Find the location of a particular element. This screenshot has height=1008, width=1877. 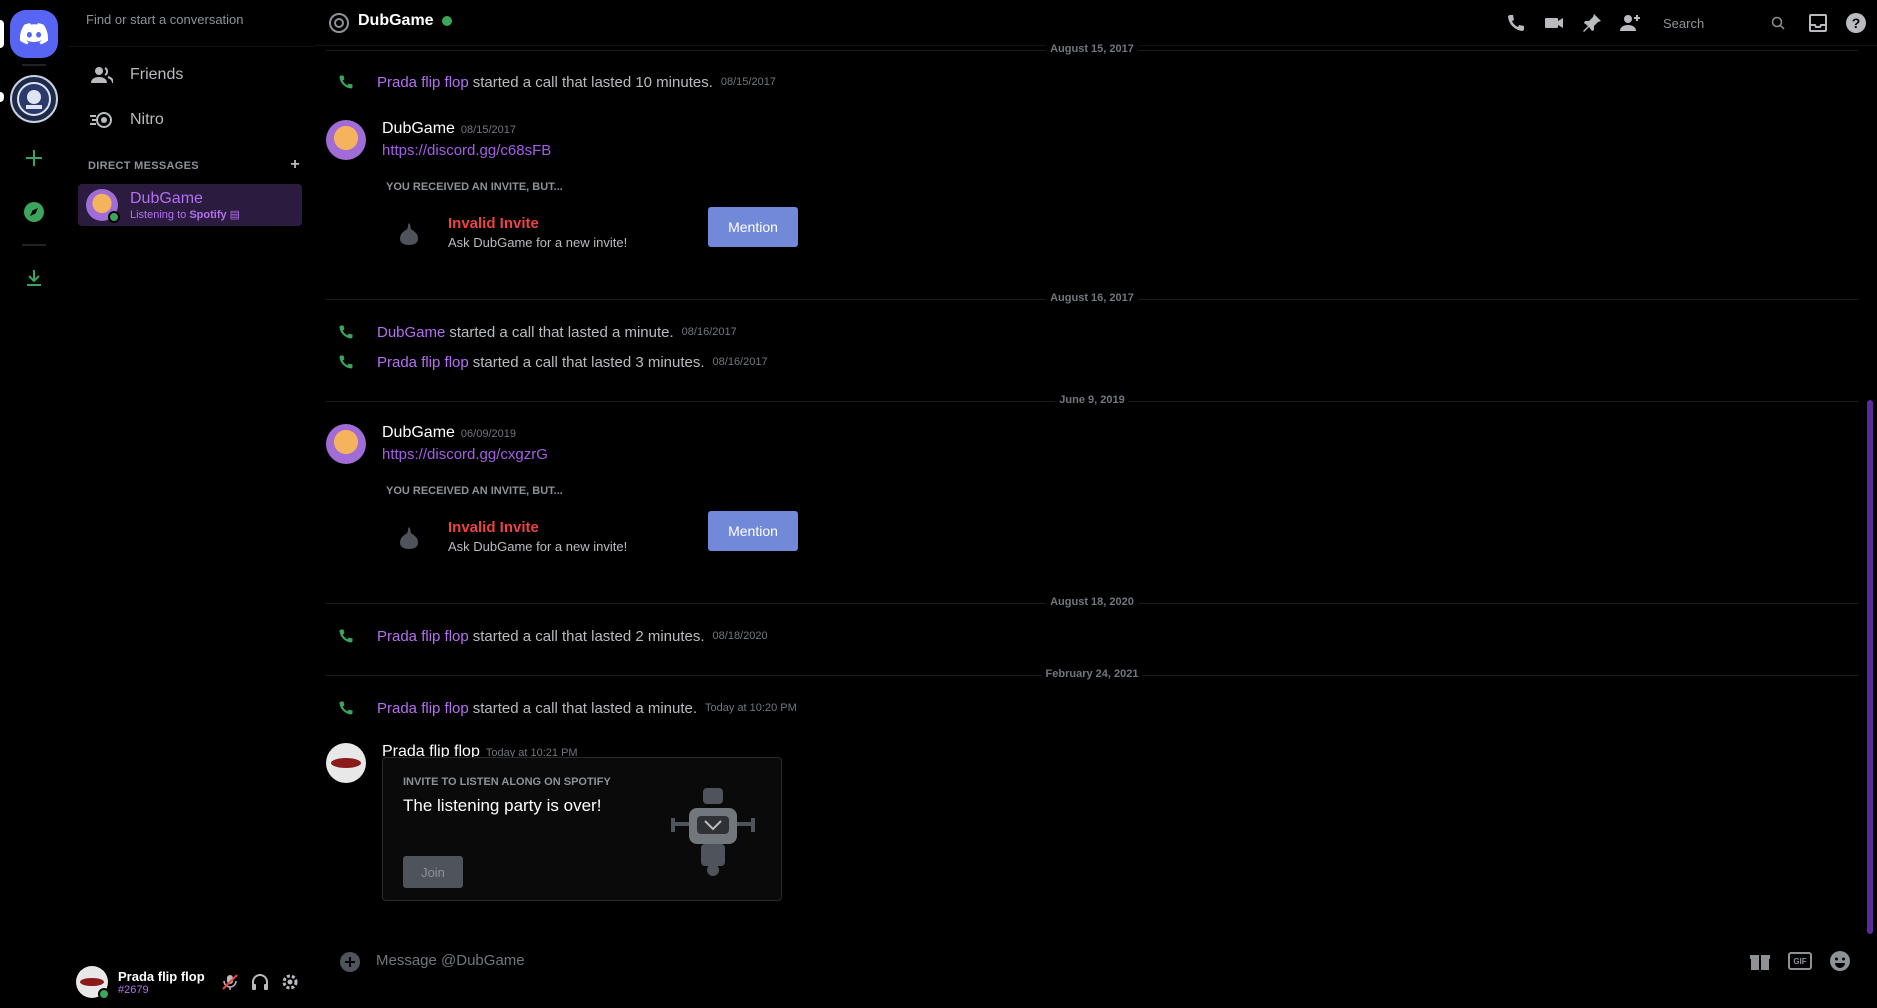

invalid-invite-icon is located at coordinates (409, 234).